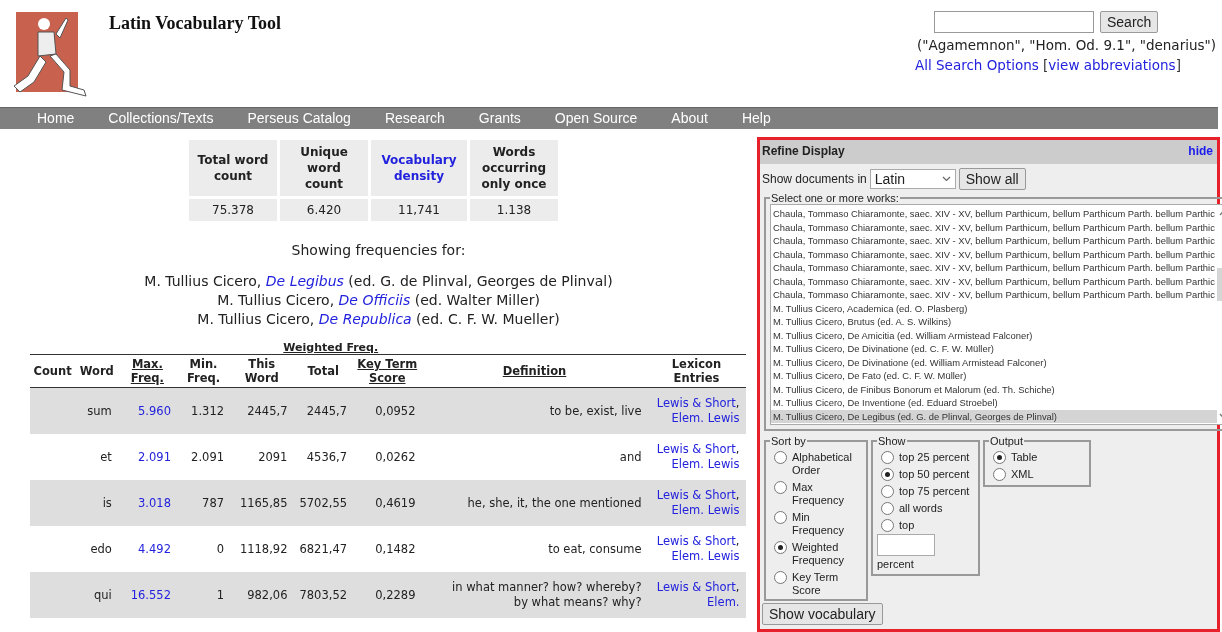 This screenshot has height=632, width=1222. What do you see at coordinates (921, 508) in the screenshot?
I see `radio-label: all words` at bounding box center [921, 508].